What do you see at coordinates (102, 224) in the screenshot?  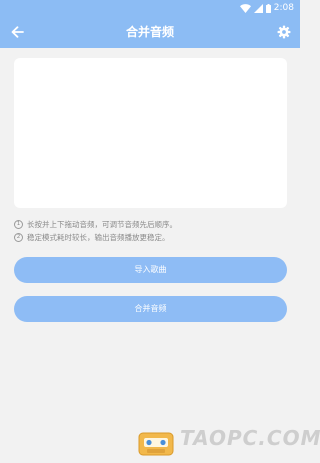 I see `tip-text: 长按并上下拖动音频，可调节音频先后顺序。` at bounding box center [102, 224].